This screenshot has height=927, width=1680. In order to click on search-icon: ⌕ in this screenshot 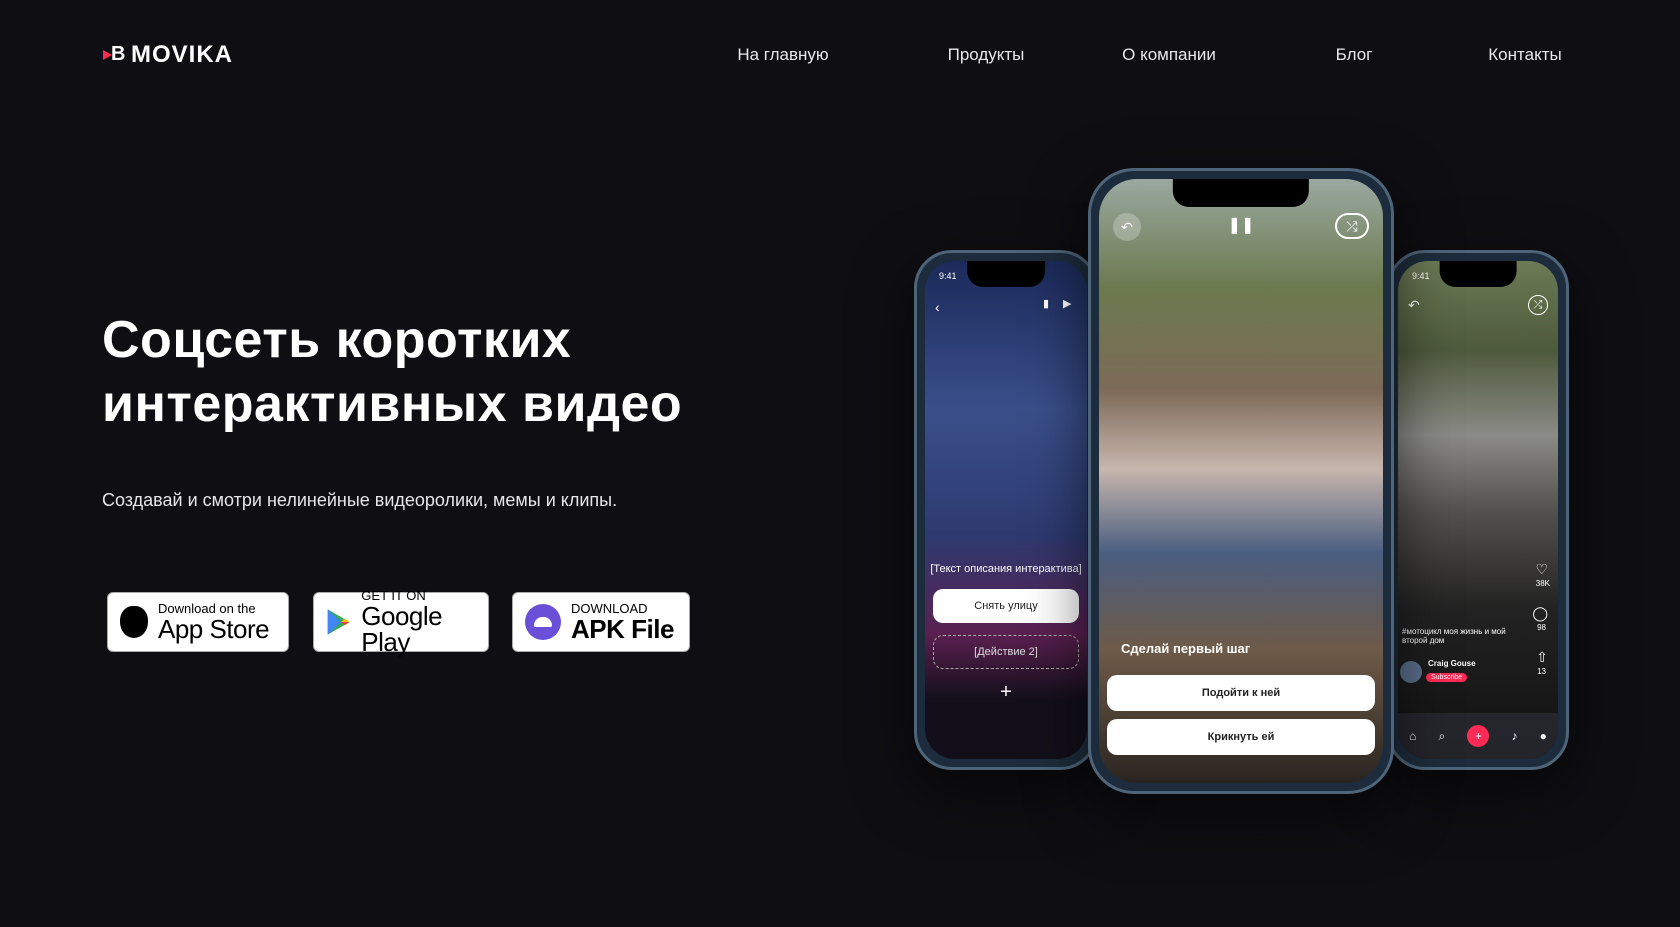, I will do `click(1441, 736)`.